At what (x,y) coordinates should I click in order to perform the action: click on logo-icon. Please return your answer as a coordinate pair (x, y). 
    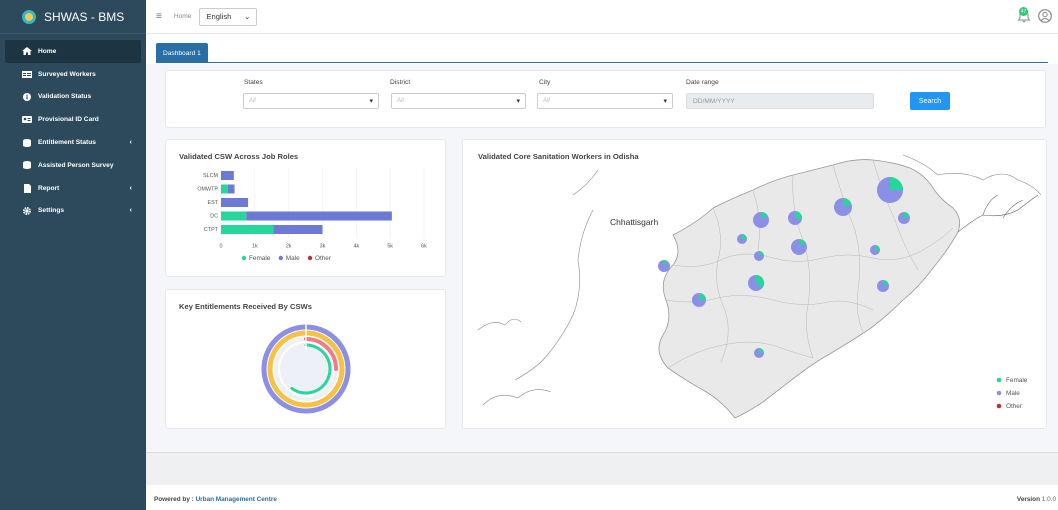
    Looking at the image, I should click on (29, 16).